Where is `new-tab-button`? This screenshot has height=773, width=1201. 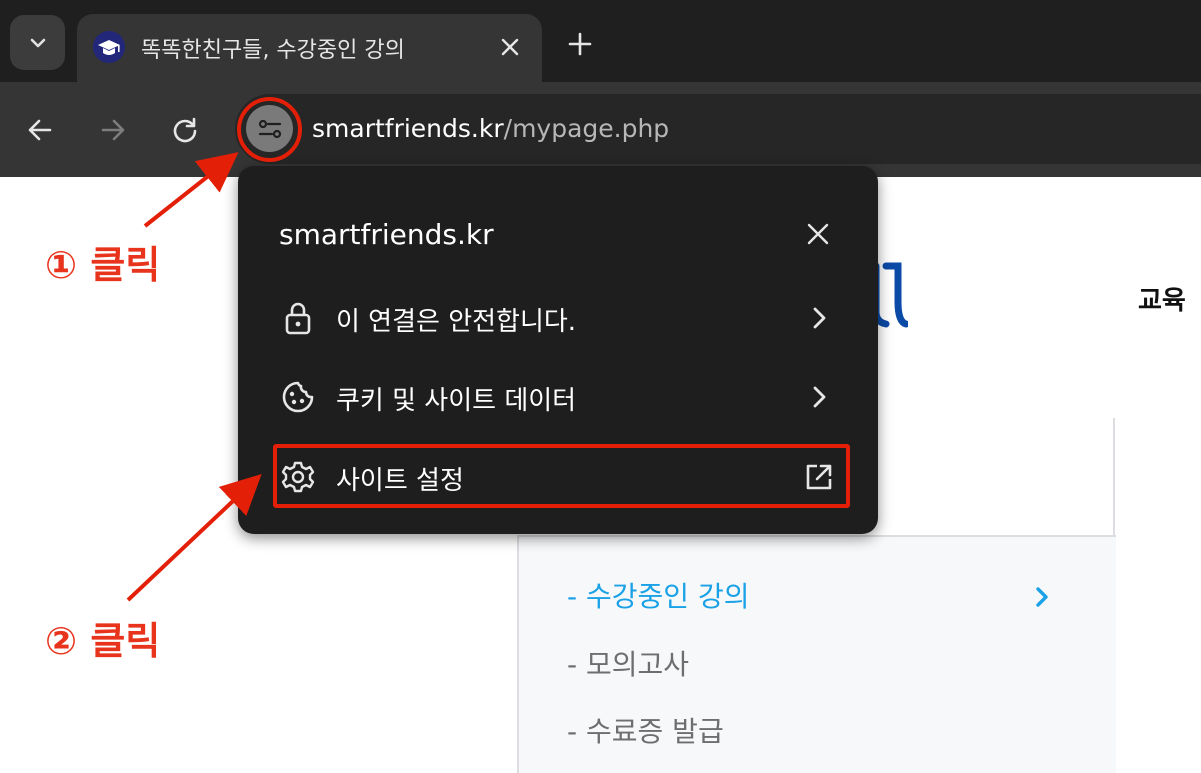 new-tab-button is located at coordinates (580, 44).